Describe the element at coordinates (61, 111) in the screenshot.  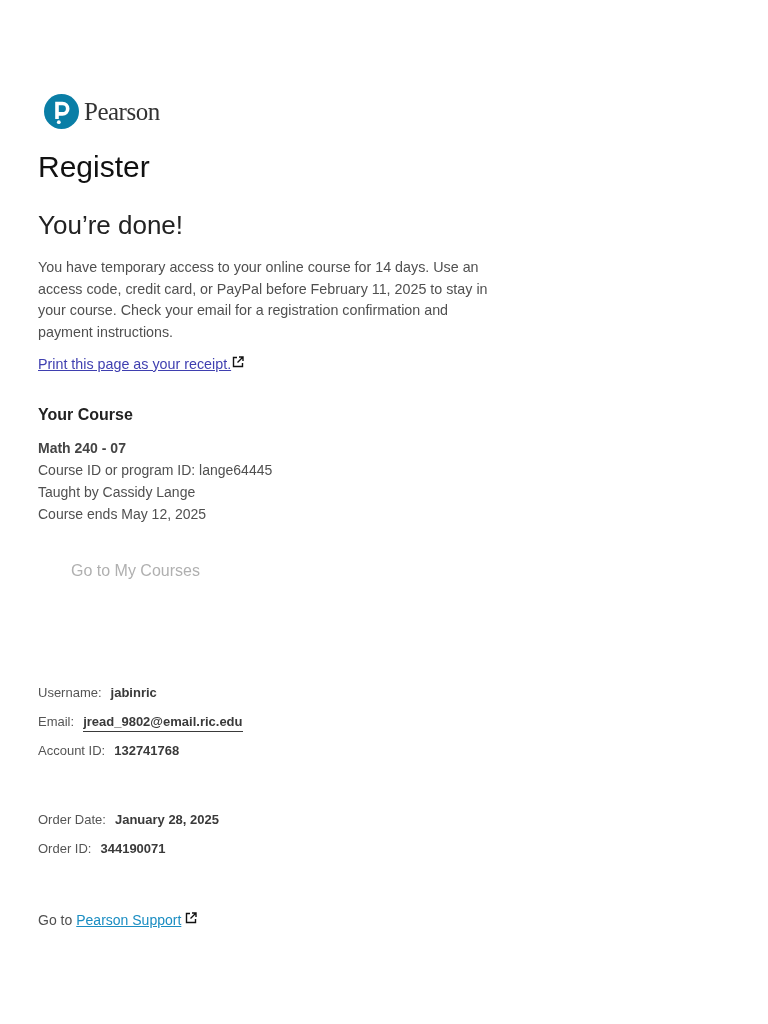
I see `logo-icon` at that location.